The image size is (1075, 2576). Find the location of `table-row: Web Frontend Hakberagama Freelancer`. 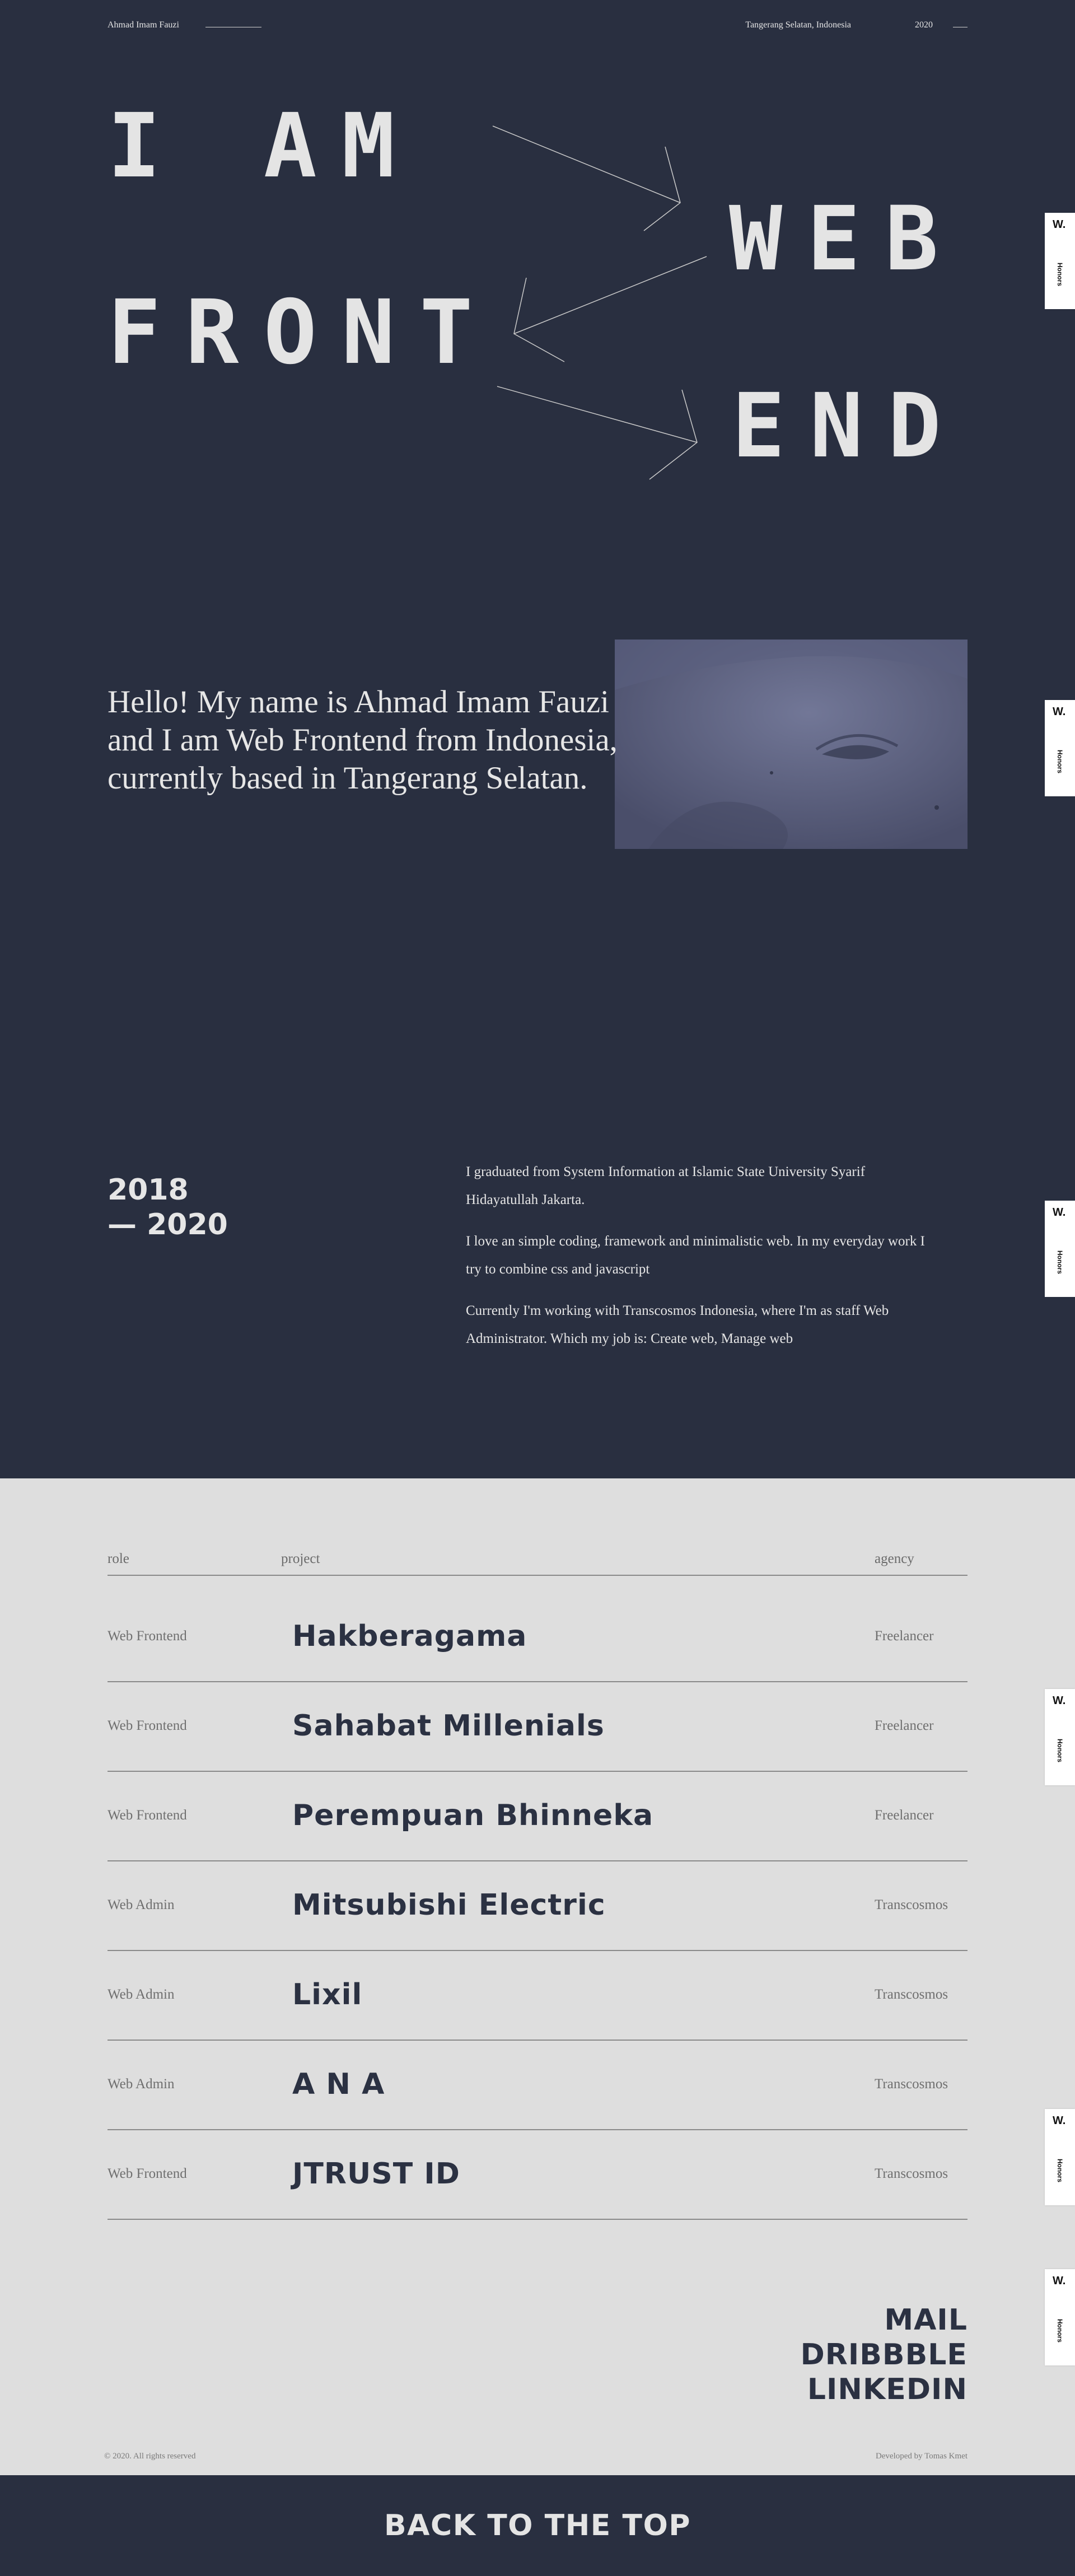

table-row: Web Frontend Hakberagama Freelancer is located at coordinates (538, 1638).